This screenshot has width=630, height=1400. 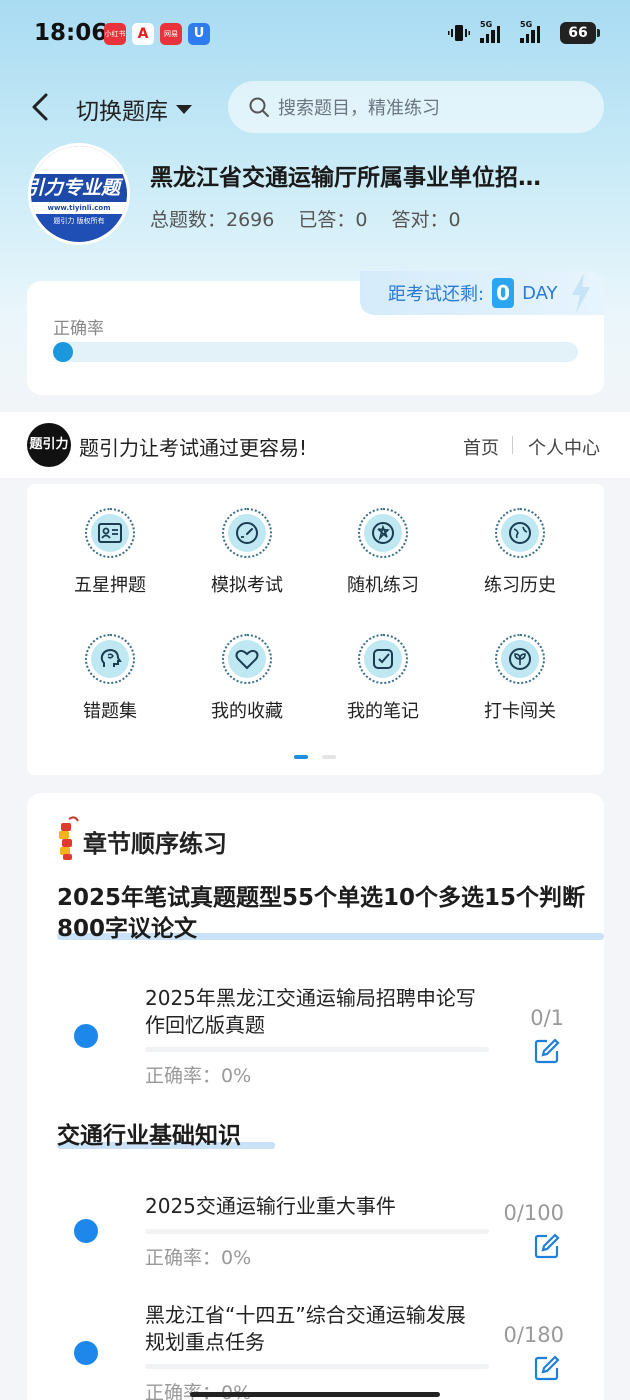 What do you see at coordinates (520, 678) in the screenshot?
I see `function-checkin: 打卡闯关` at bounding box center [520, 678].